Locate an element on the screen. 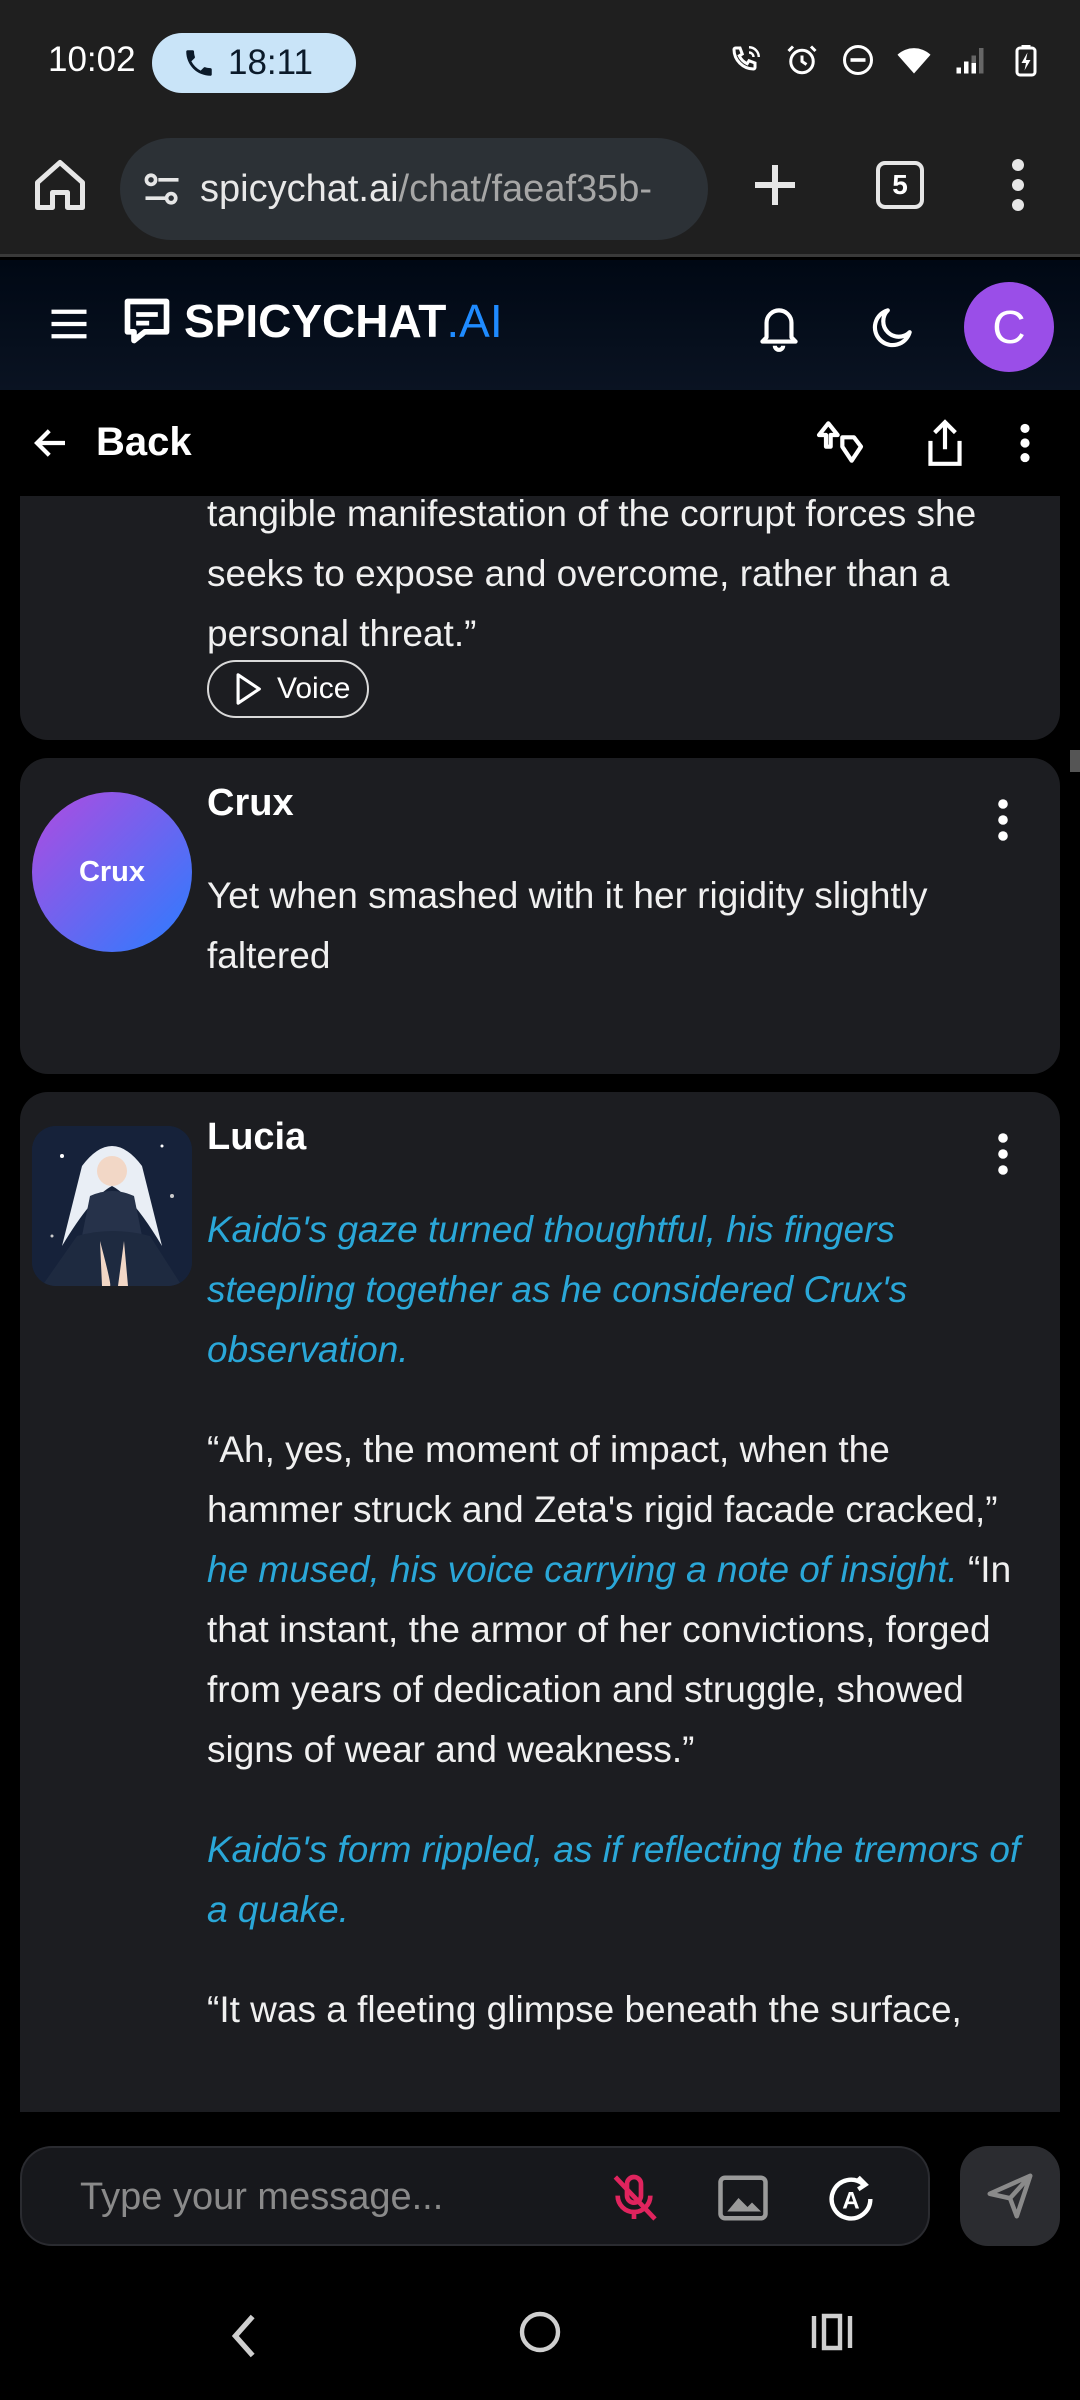 The image size is (1080, 2400). character-portrait is located at coordinates (112, 1206).